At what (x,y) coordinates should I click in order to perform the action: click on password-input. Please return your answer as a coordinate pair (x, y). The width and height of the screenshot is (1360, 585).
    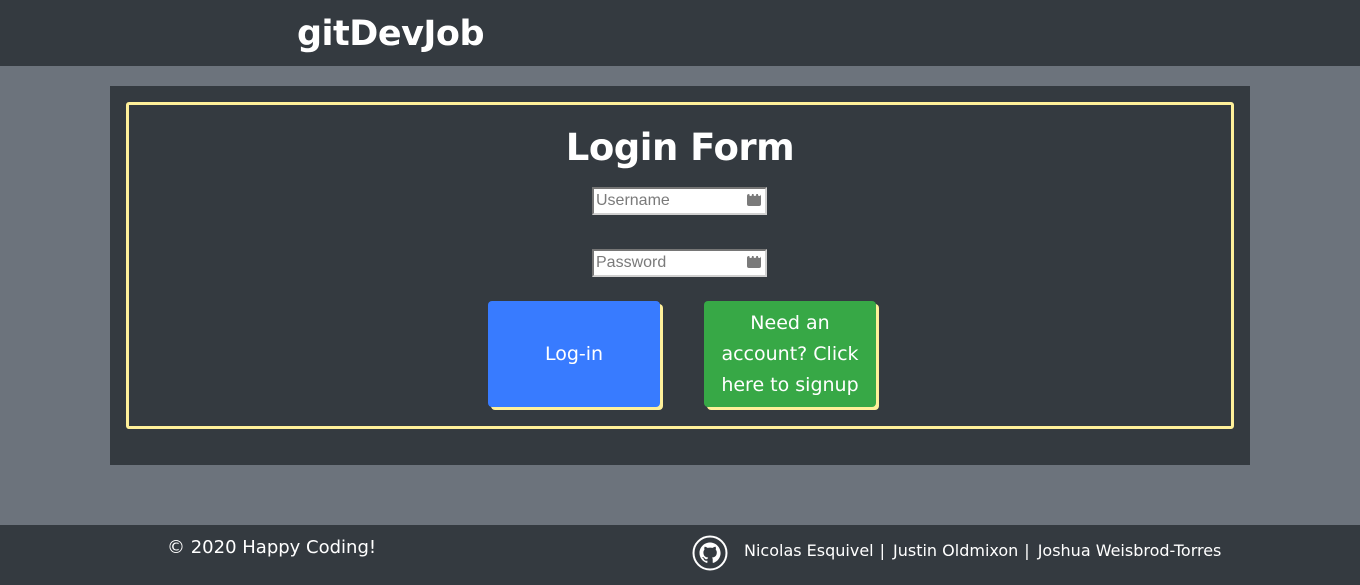
    Looking at the image, I should click on (679, 263).